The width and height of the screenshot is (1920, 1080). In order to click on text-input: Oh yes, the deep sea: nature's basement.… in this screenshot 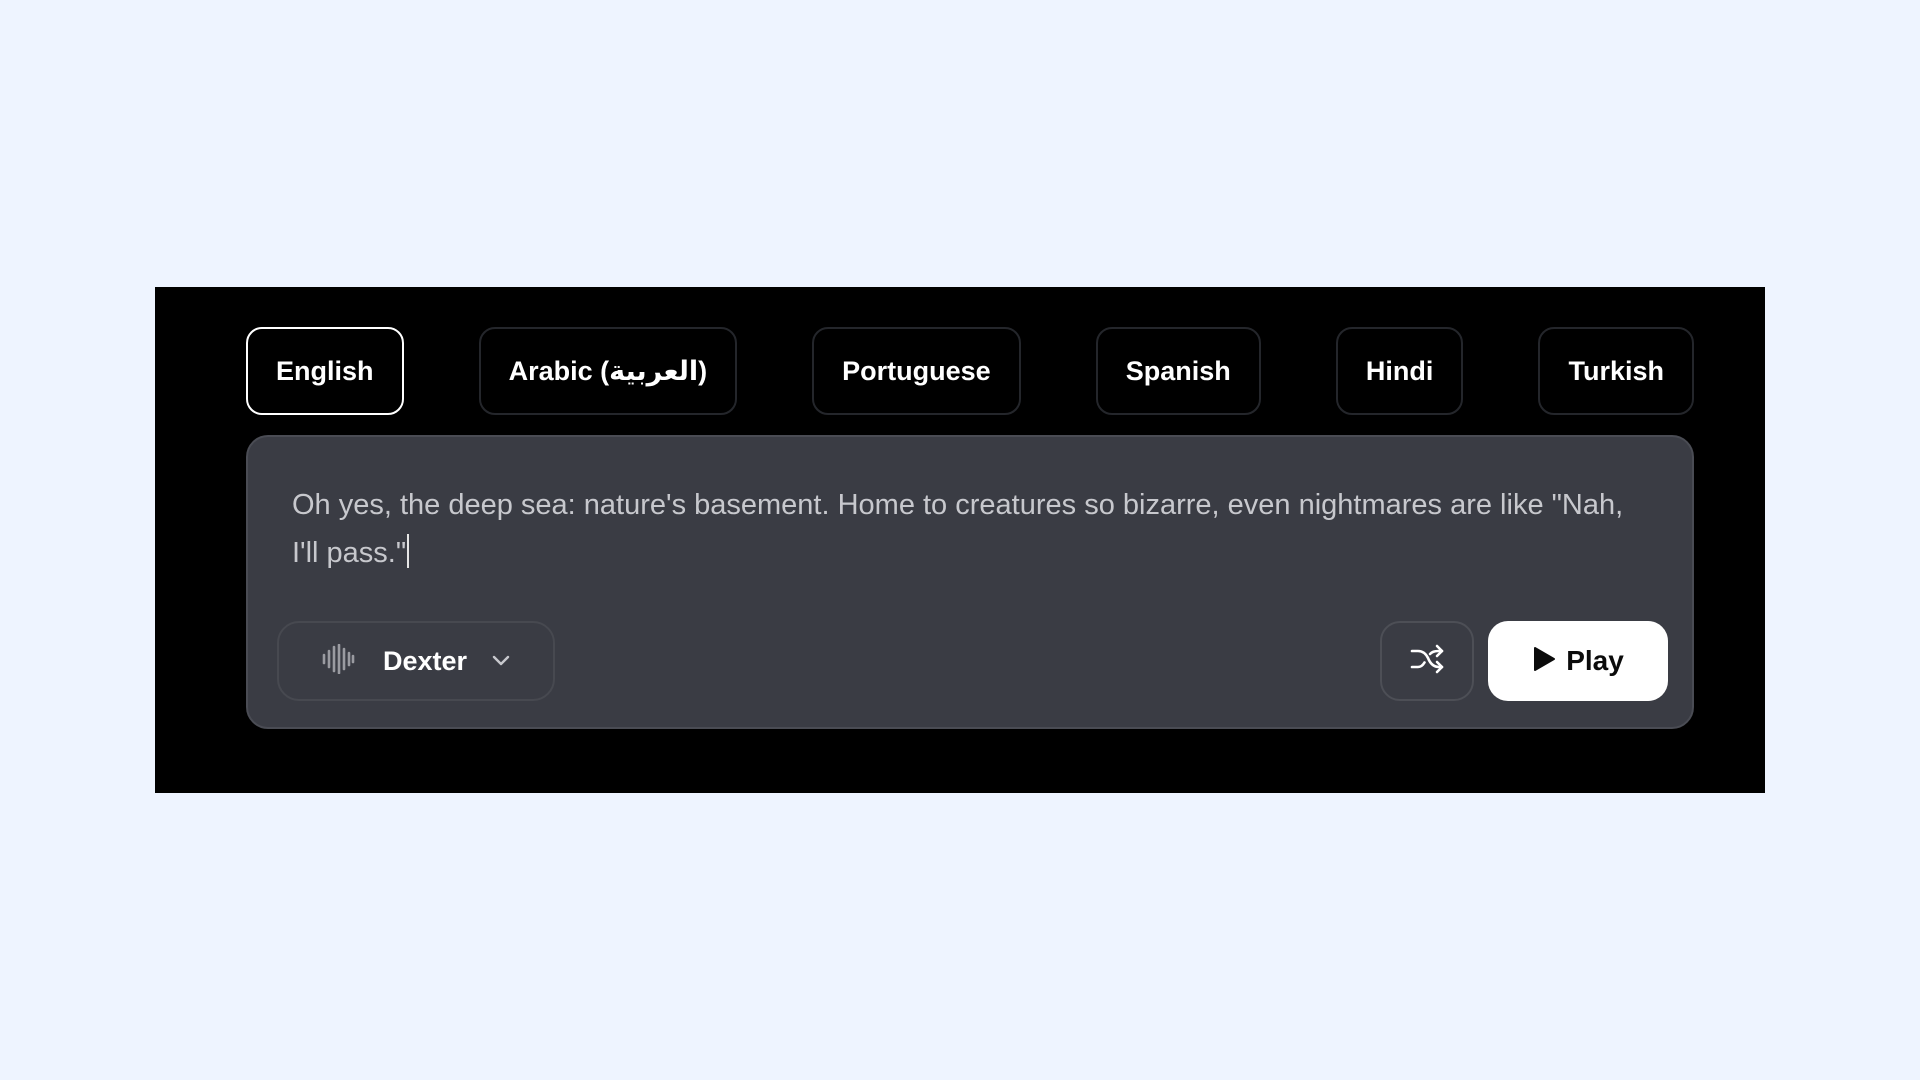, I will do `click(972, 536)`.